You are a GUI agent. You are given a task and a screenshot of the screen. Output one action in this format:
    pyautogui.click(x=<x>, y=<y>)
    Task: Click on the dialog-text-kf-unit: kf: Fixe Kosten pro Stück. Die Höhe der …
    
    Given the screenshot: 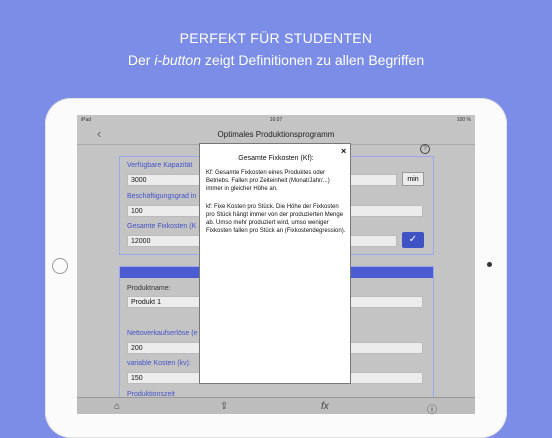 What is the action you would take?
    pyautogui.click(x=276, y=219)
    